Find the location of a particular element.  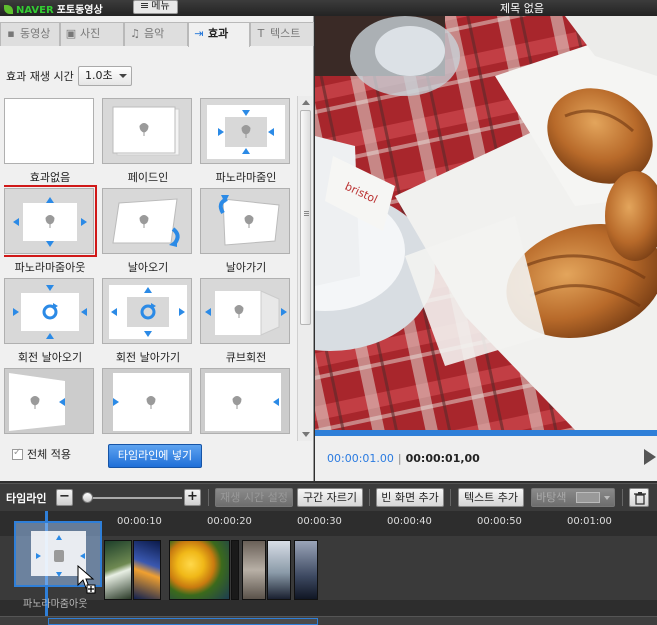

app-logo: NAVER 포토동영상 is located at coordinates (53, 8).